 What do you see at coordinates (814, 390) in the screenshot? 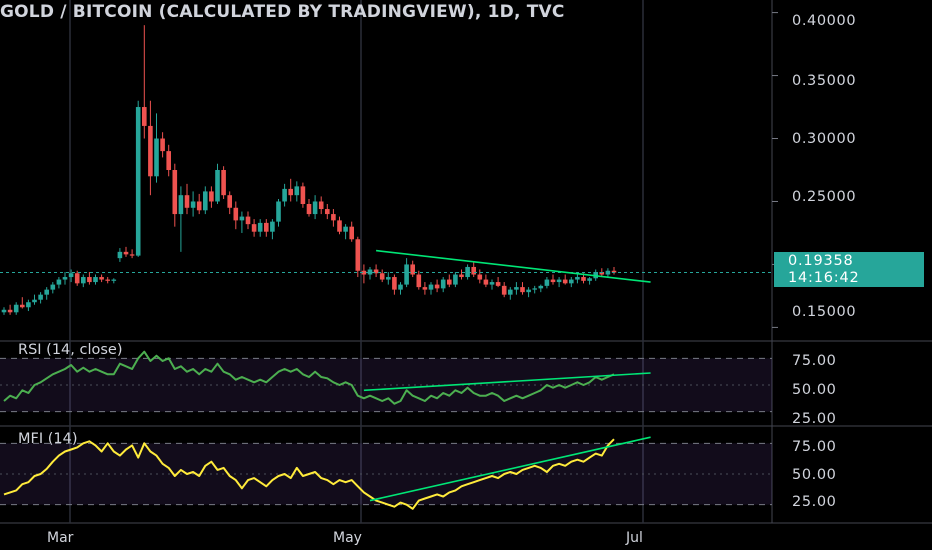
I see `rsi-tick-50: 50.00` at bounding box center [814, 390].